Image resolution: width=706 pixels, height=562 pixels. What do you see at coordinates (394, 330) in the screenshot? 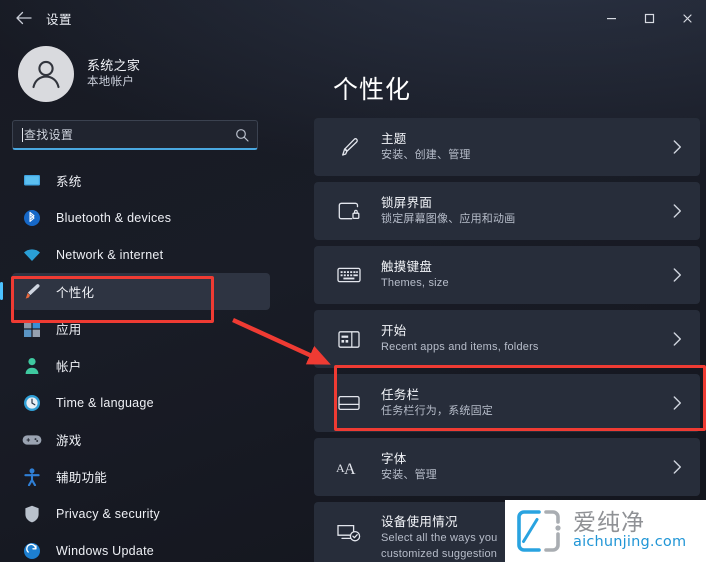
I see `card-title: 开始` at bounding box center [394, 330].